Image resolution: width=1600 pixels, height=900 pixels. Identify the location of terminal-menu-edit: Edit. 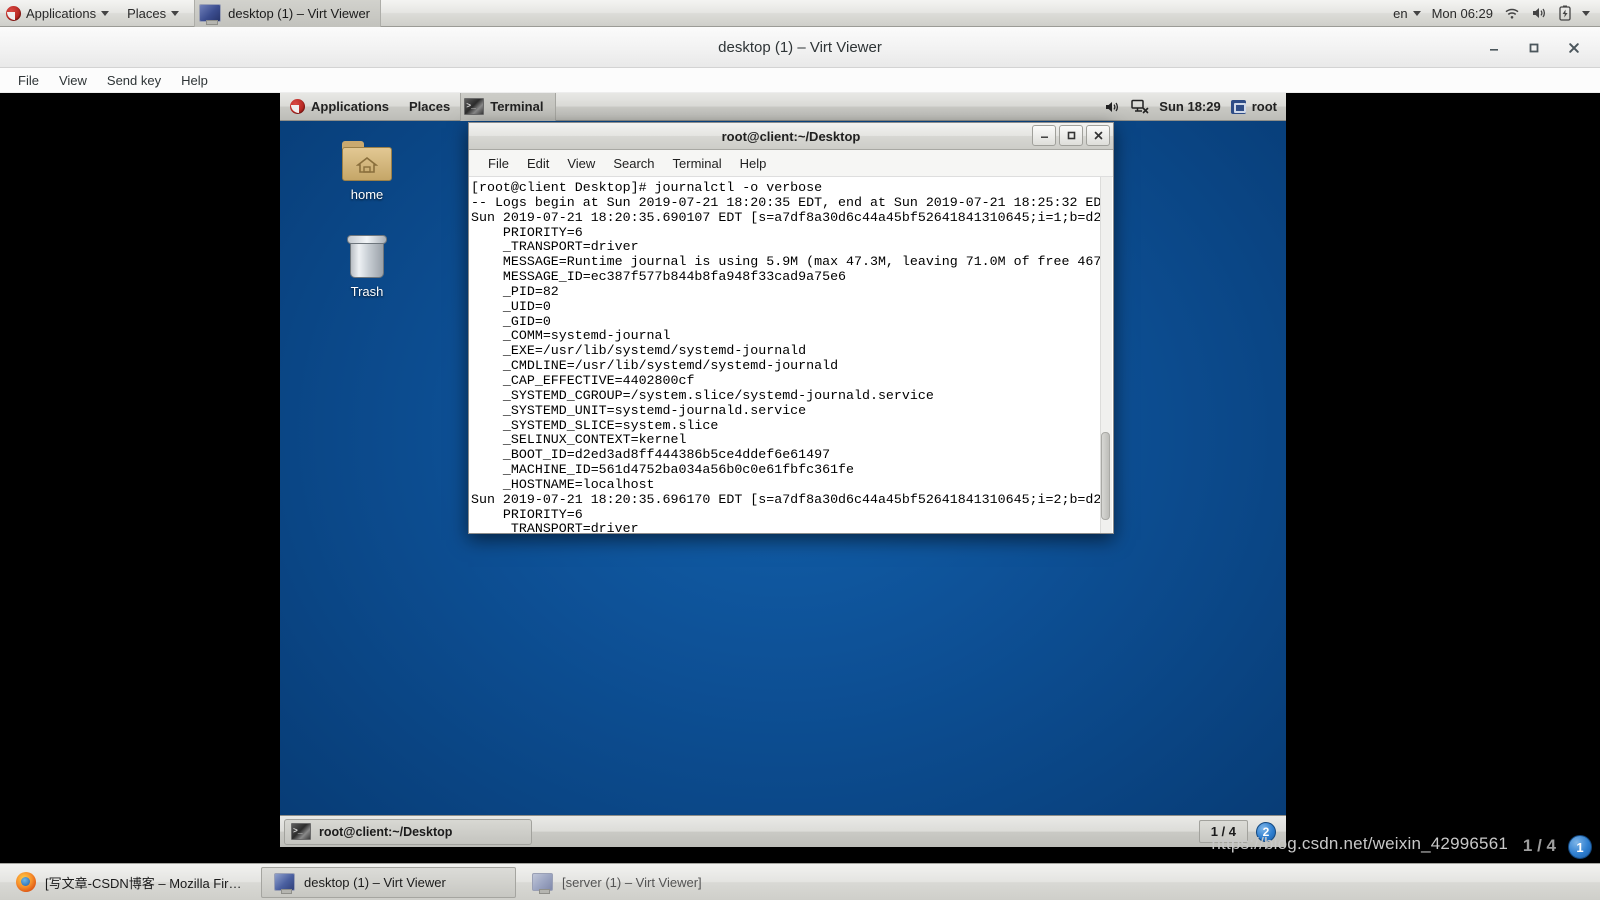
(538, 163).